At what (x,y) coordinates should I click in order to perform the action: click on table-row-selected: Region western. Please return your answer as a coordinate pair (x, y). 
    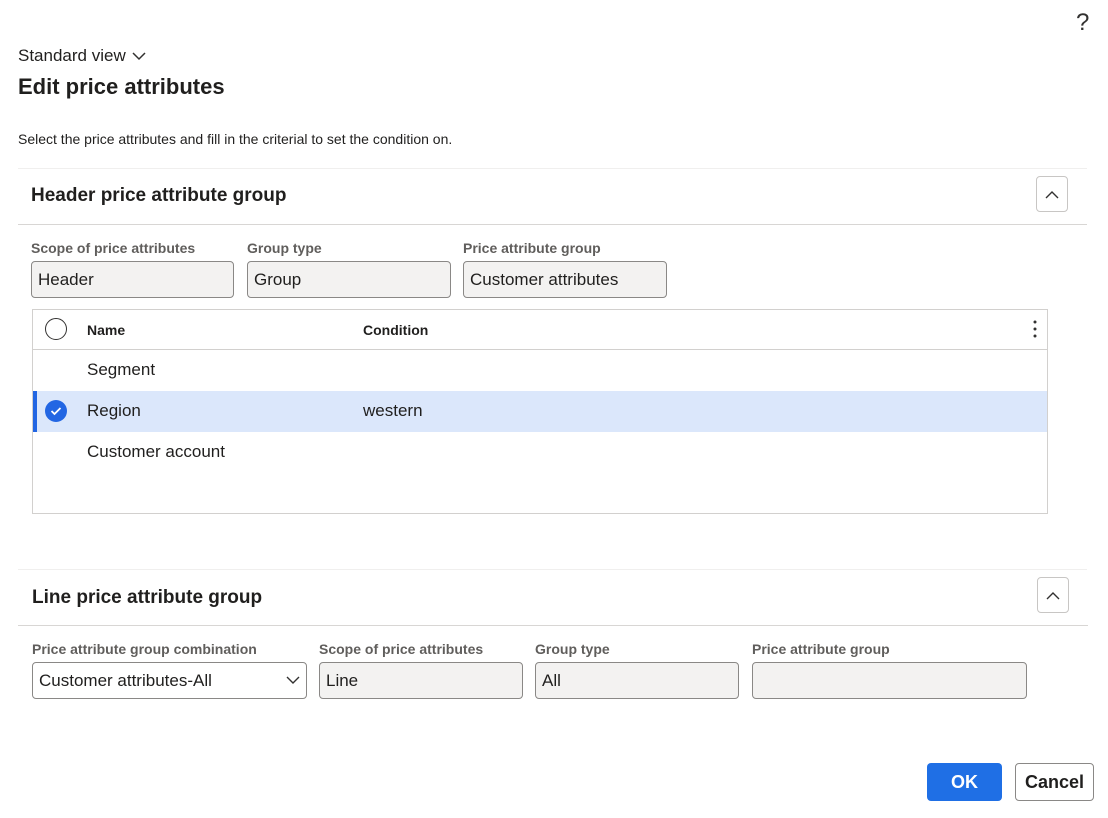
    Looking at the image, I should click on (540, 411).